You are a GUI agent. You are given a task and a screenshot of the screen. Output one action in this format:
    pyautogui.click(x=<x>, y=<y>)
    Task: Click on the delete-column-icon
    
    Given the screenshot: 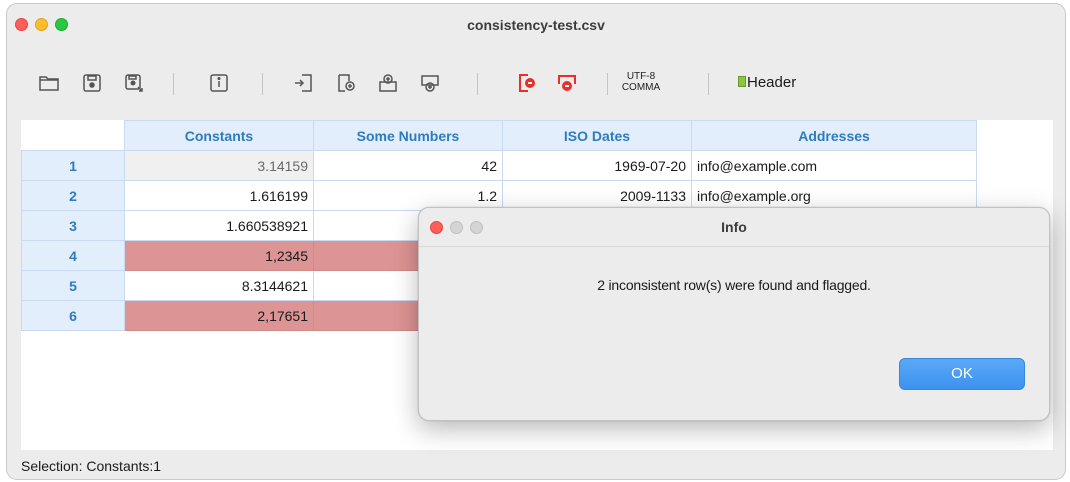 What is the action you would take?
    pyautogui.click(x=527, y=83)
    